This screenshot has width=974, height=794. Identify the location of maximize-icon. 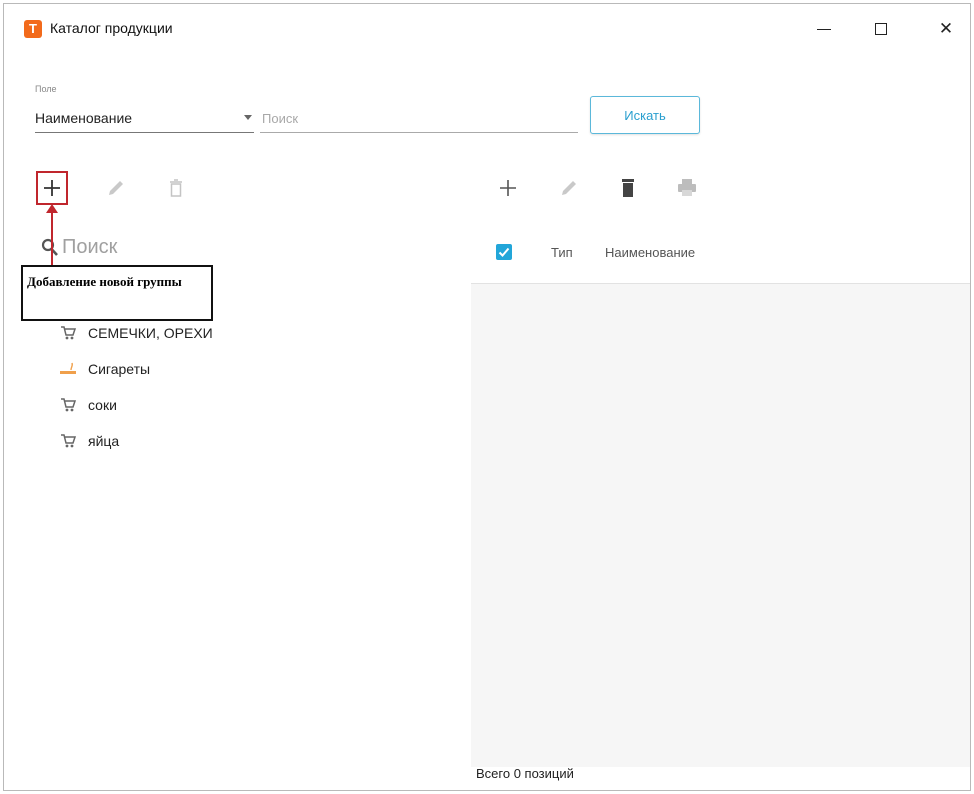
(881, 29).